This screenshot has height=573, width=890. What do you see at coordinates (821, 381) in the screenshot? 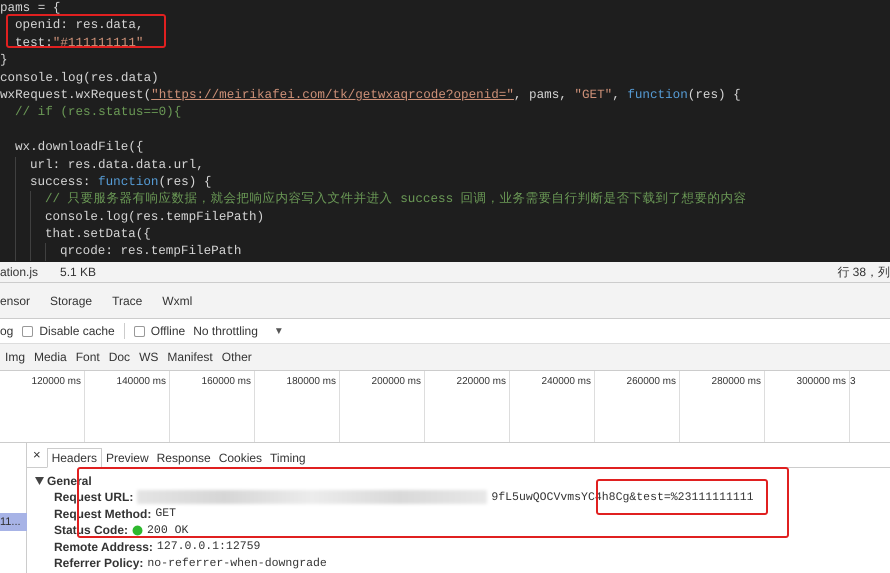
I see `time-tick: 300000 ms` at bounding box center [821, 381].